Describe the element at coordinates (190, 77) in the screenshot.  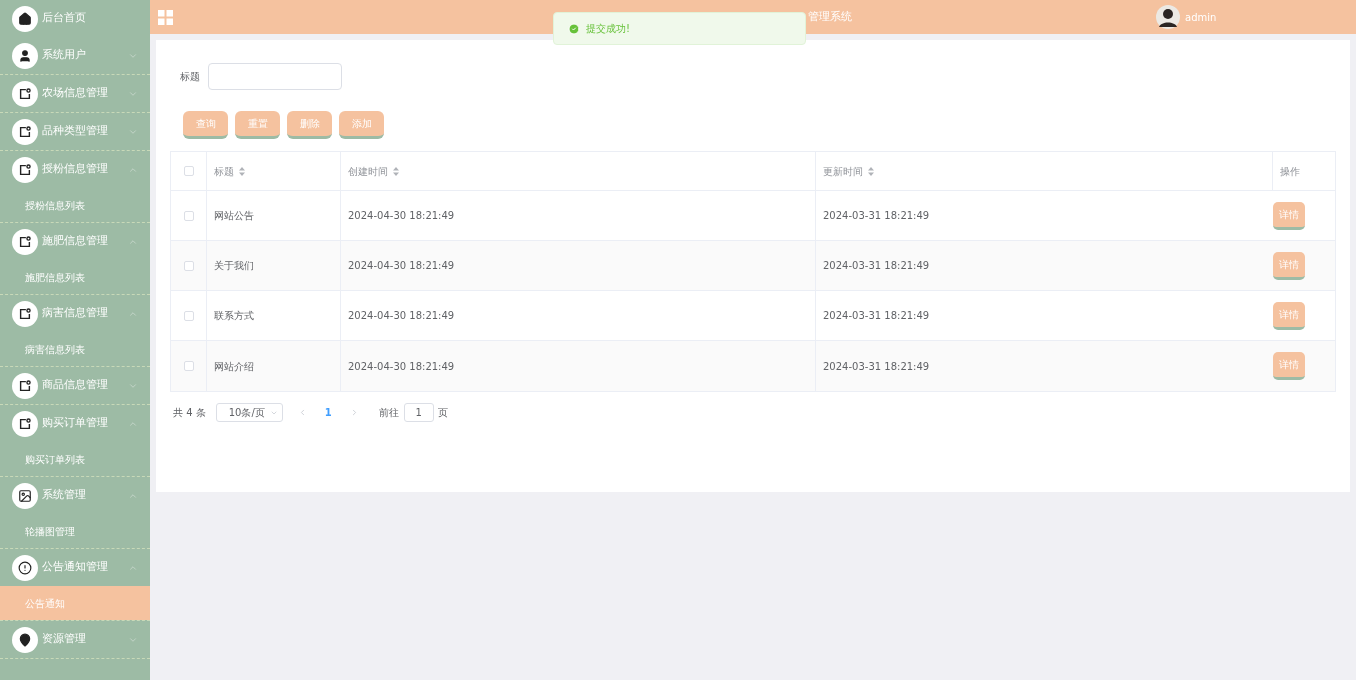
I see `field-label: 标题` at that location.